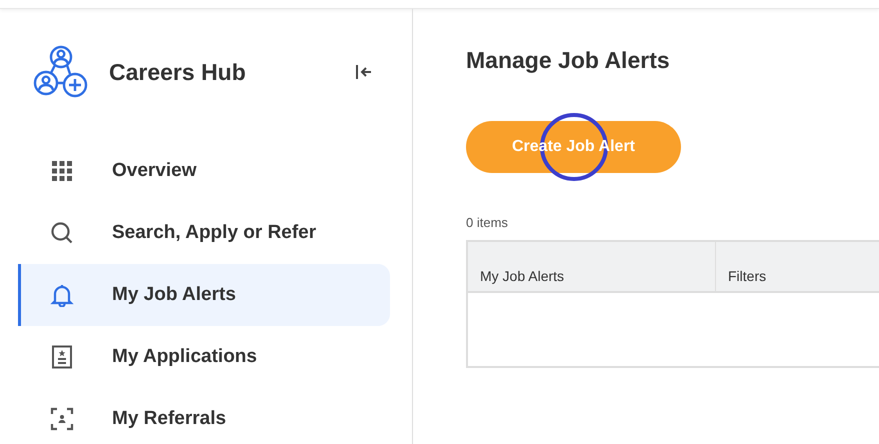  I want to click on collapse-sidebar-icon, so click(364, 72).